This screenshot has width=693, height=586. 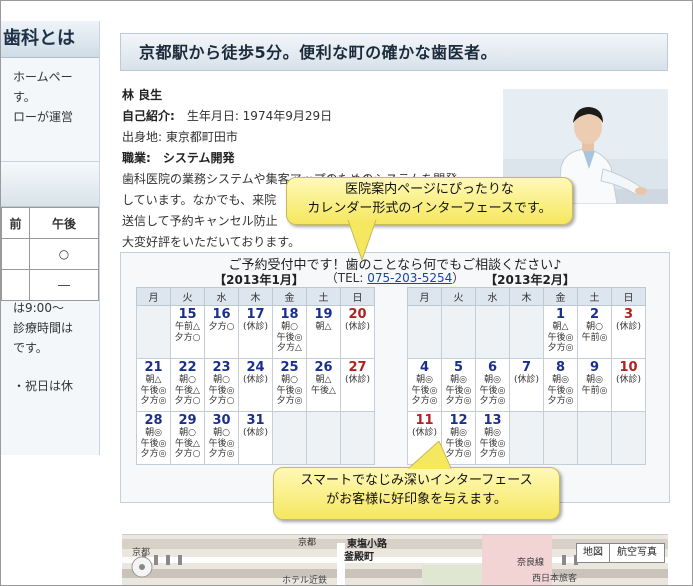 I want to click on calendar-date: 29, so click(x=187, y=420).